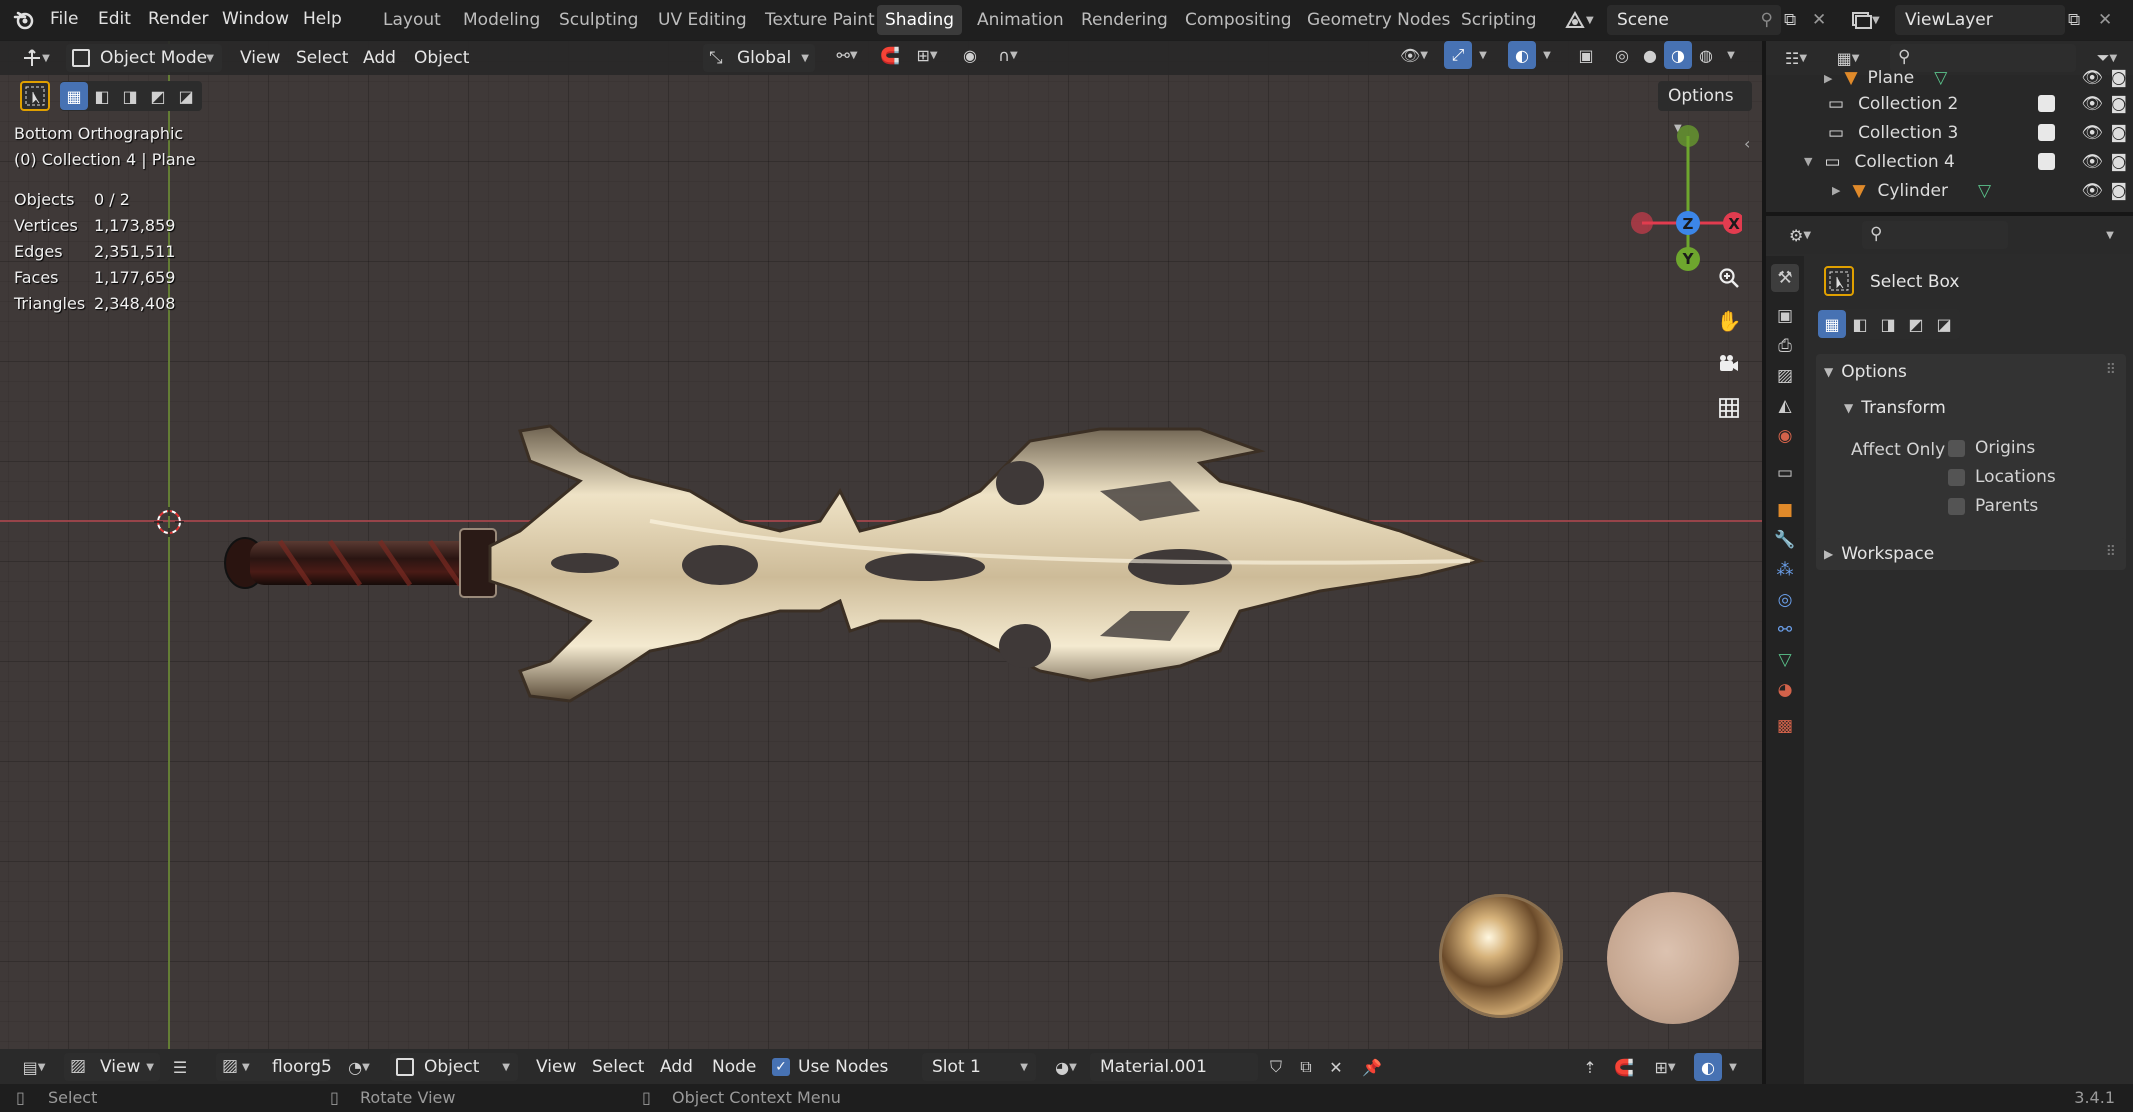 This screenshot has width=2133, height=1112. What do you see at coordinates (2046, 132) in the screenshot?
I see `collection-checkbox` at bounding box center [2046, 132].